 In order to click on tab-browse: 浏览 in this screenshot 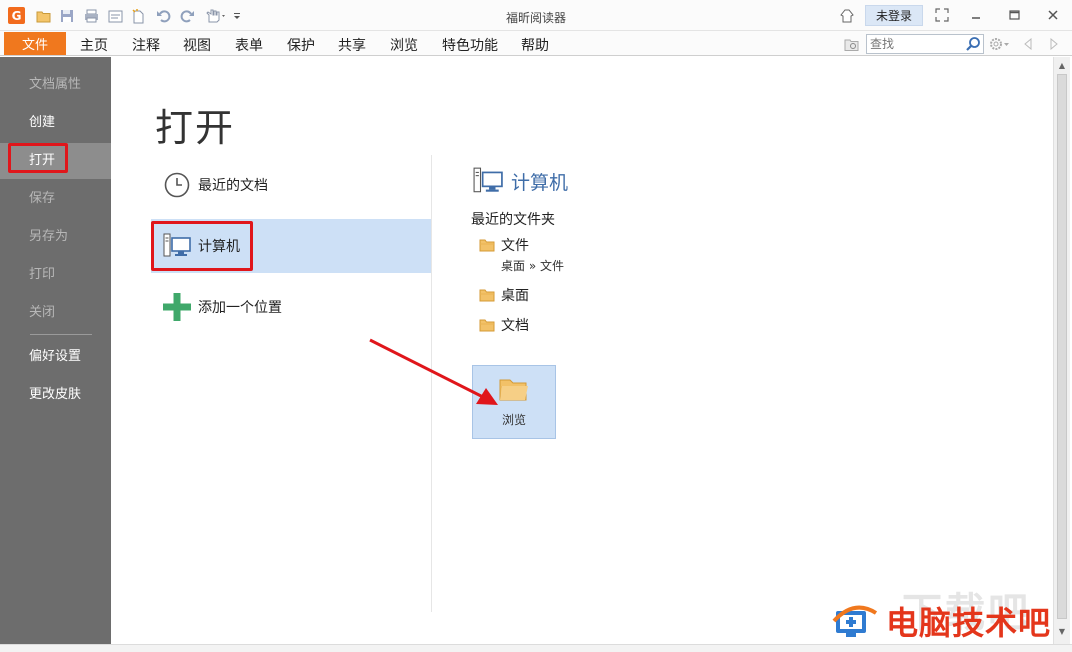, I will do `click(404, 45)`.